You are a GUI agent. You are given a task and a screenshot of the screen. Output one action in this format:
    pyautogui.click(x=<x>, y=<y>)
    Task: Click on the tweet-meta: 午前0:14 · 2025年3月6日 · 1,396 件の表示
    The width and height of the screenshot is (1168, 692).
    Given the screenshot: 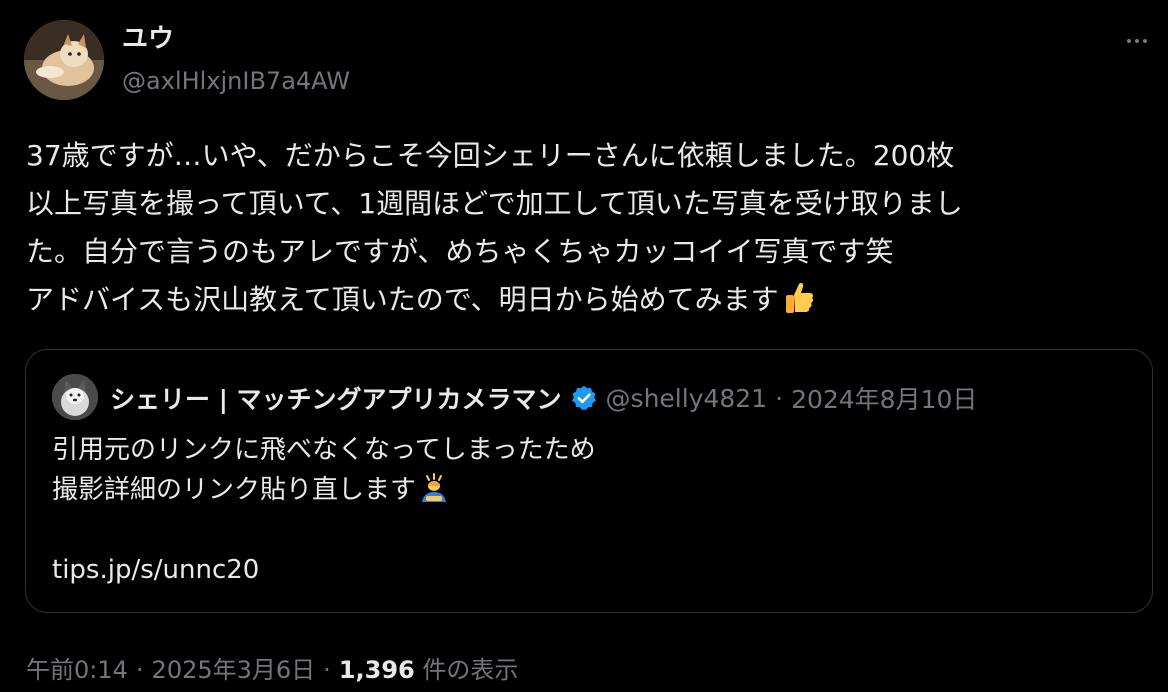 What is the action you would take?
    pyautogui.click(x=272, y=670)
    